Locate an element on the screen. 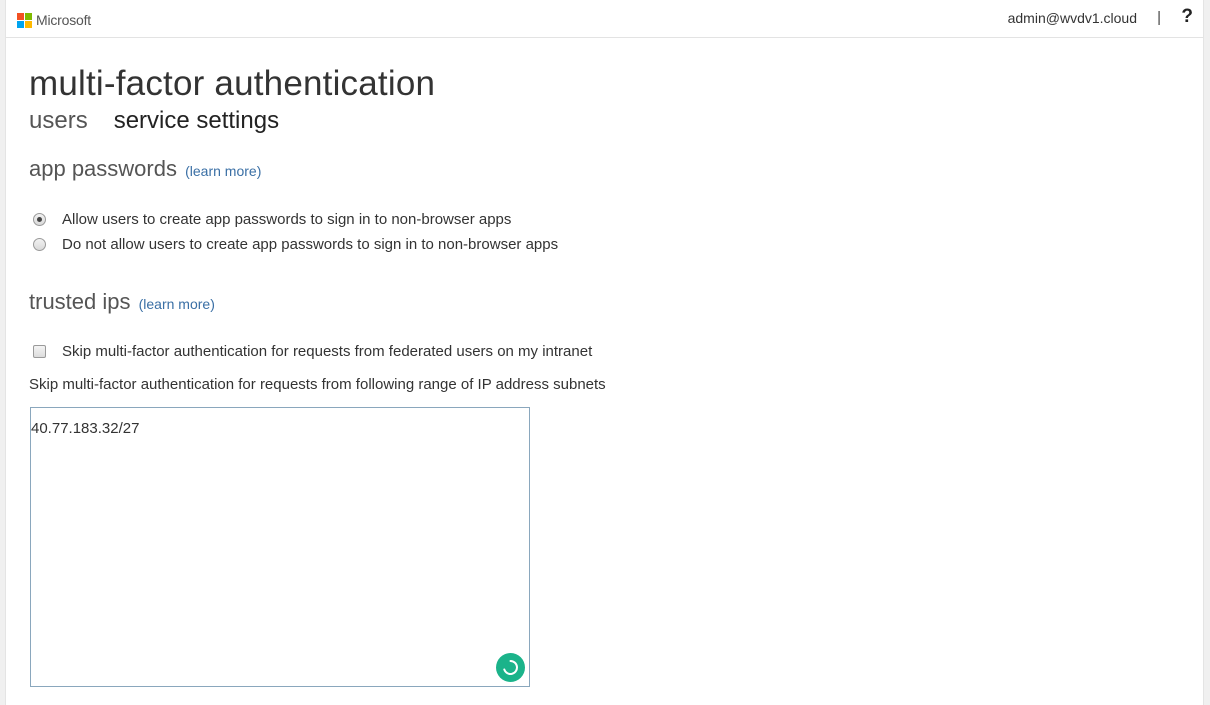 This screenshot has width=1210, height=705. tab-service-settings: service settings is located at coordinates (196, 121).